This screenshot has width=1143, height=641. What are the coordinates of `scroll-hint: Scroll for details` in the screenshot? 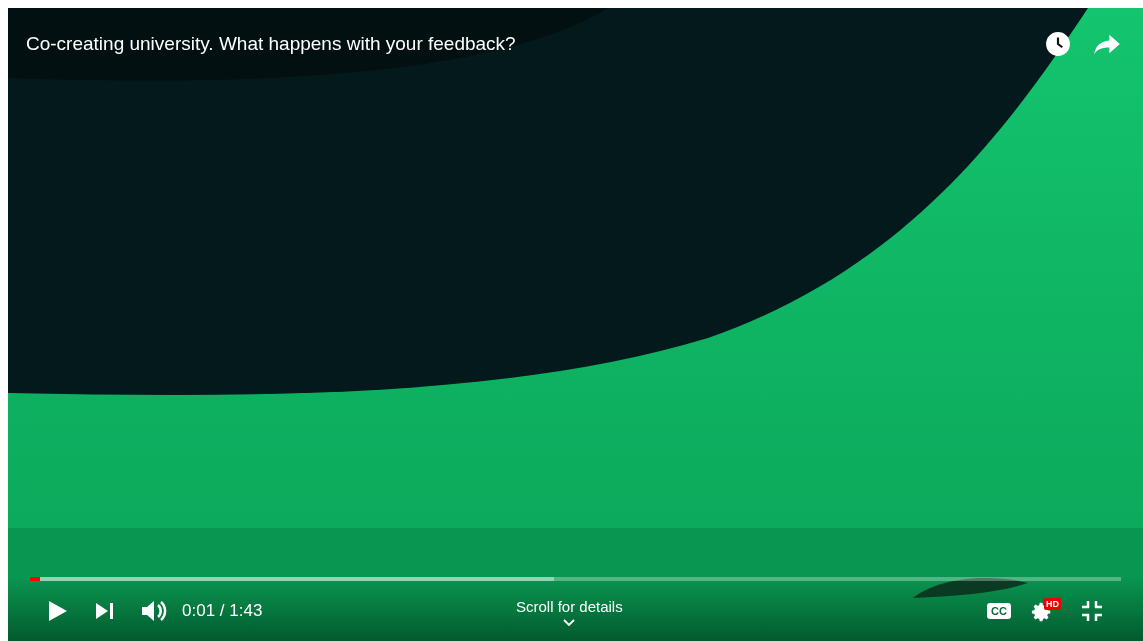 It's located at (569, 607).